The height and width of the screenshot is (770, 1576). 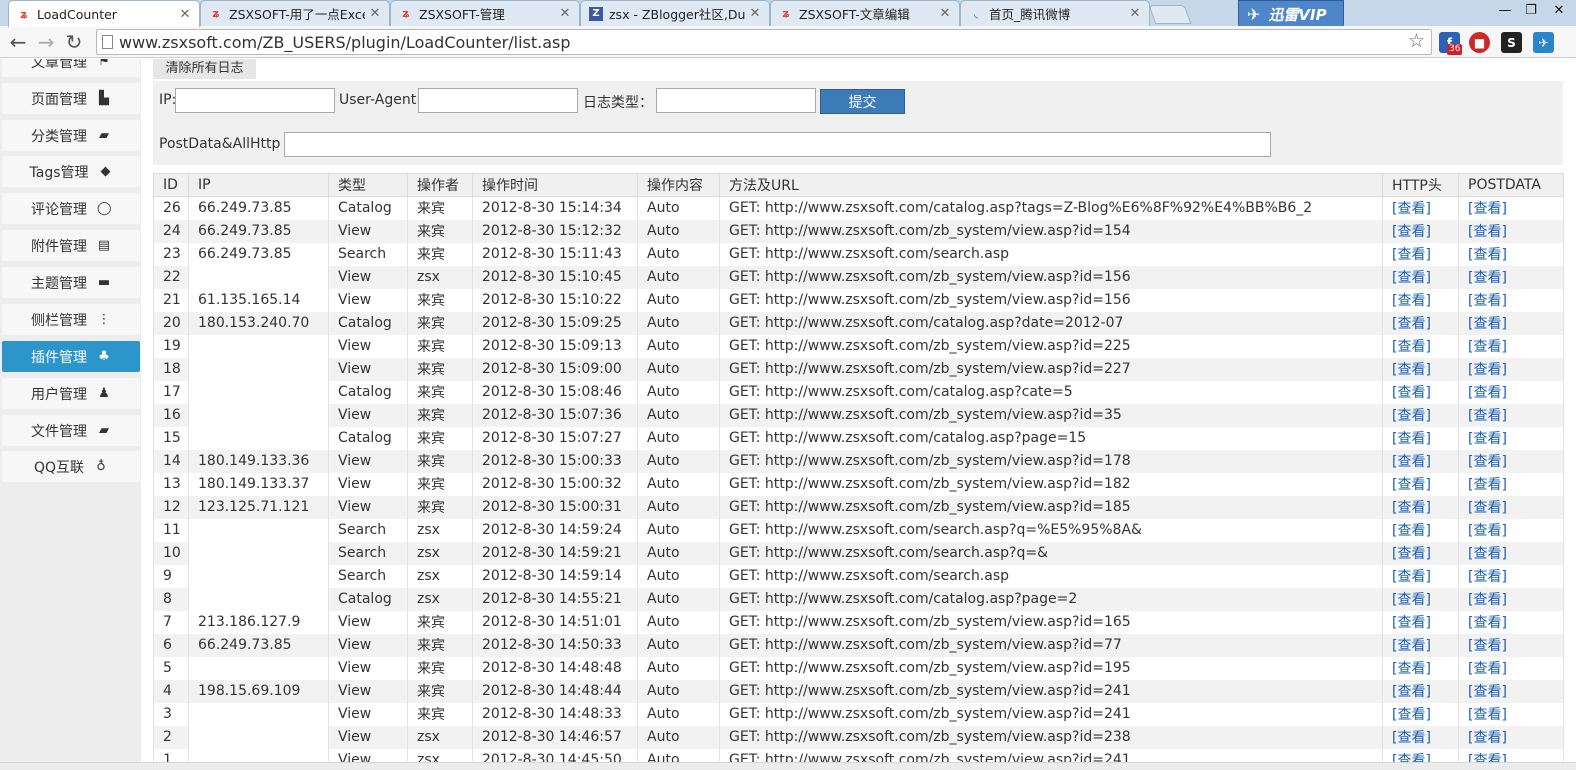 What do you see at coordinates (255, 100) in the screenshot?
I see `ip-input` at bounding box center [255, 100].